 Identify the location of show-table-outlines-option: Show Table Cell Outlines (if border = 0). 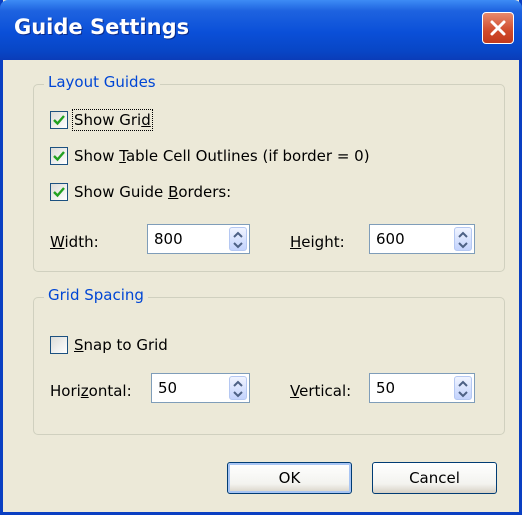
(210, 156).